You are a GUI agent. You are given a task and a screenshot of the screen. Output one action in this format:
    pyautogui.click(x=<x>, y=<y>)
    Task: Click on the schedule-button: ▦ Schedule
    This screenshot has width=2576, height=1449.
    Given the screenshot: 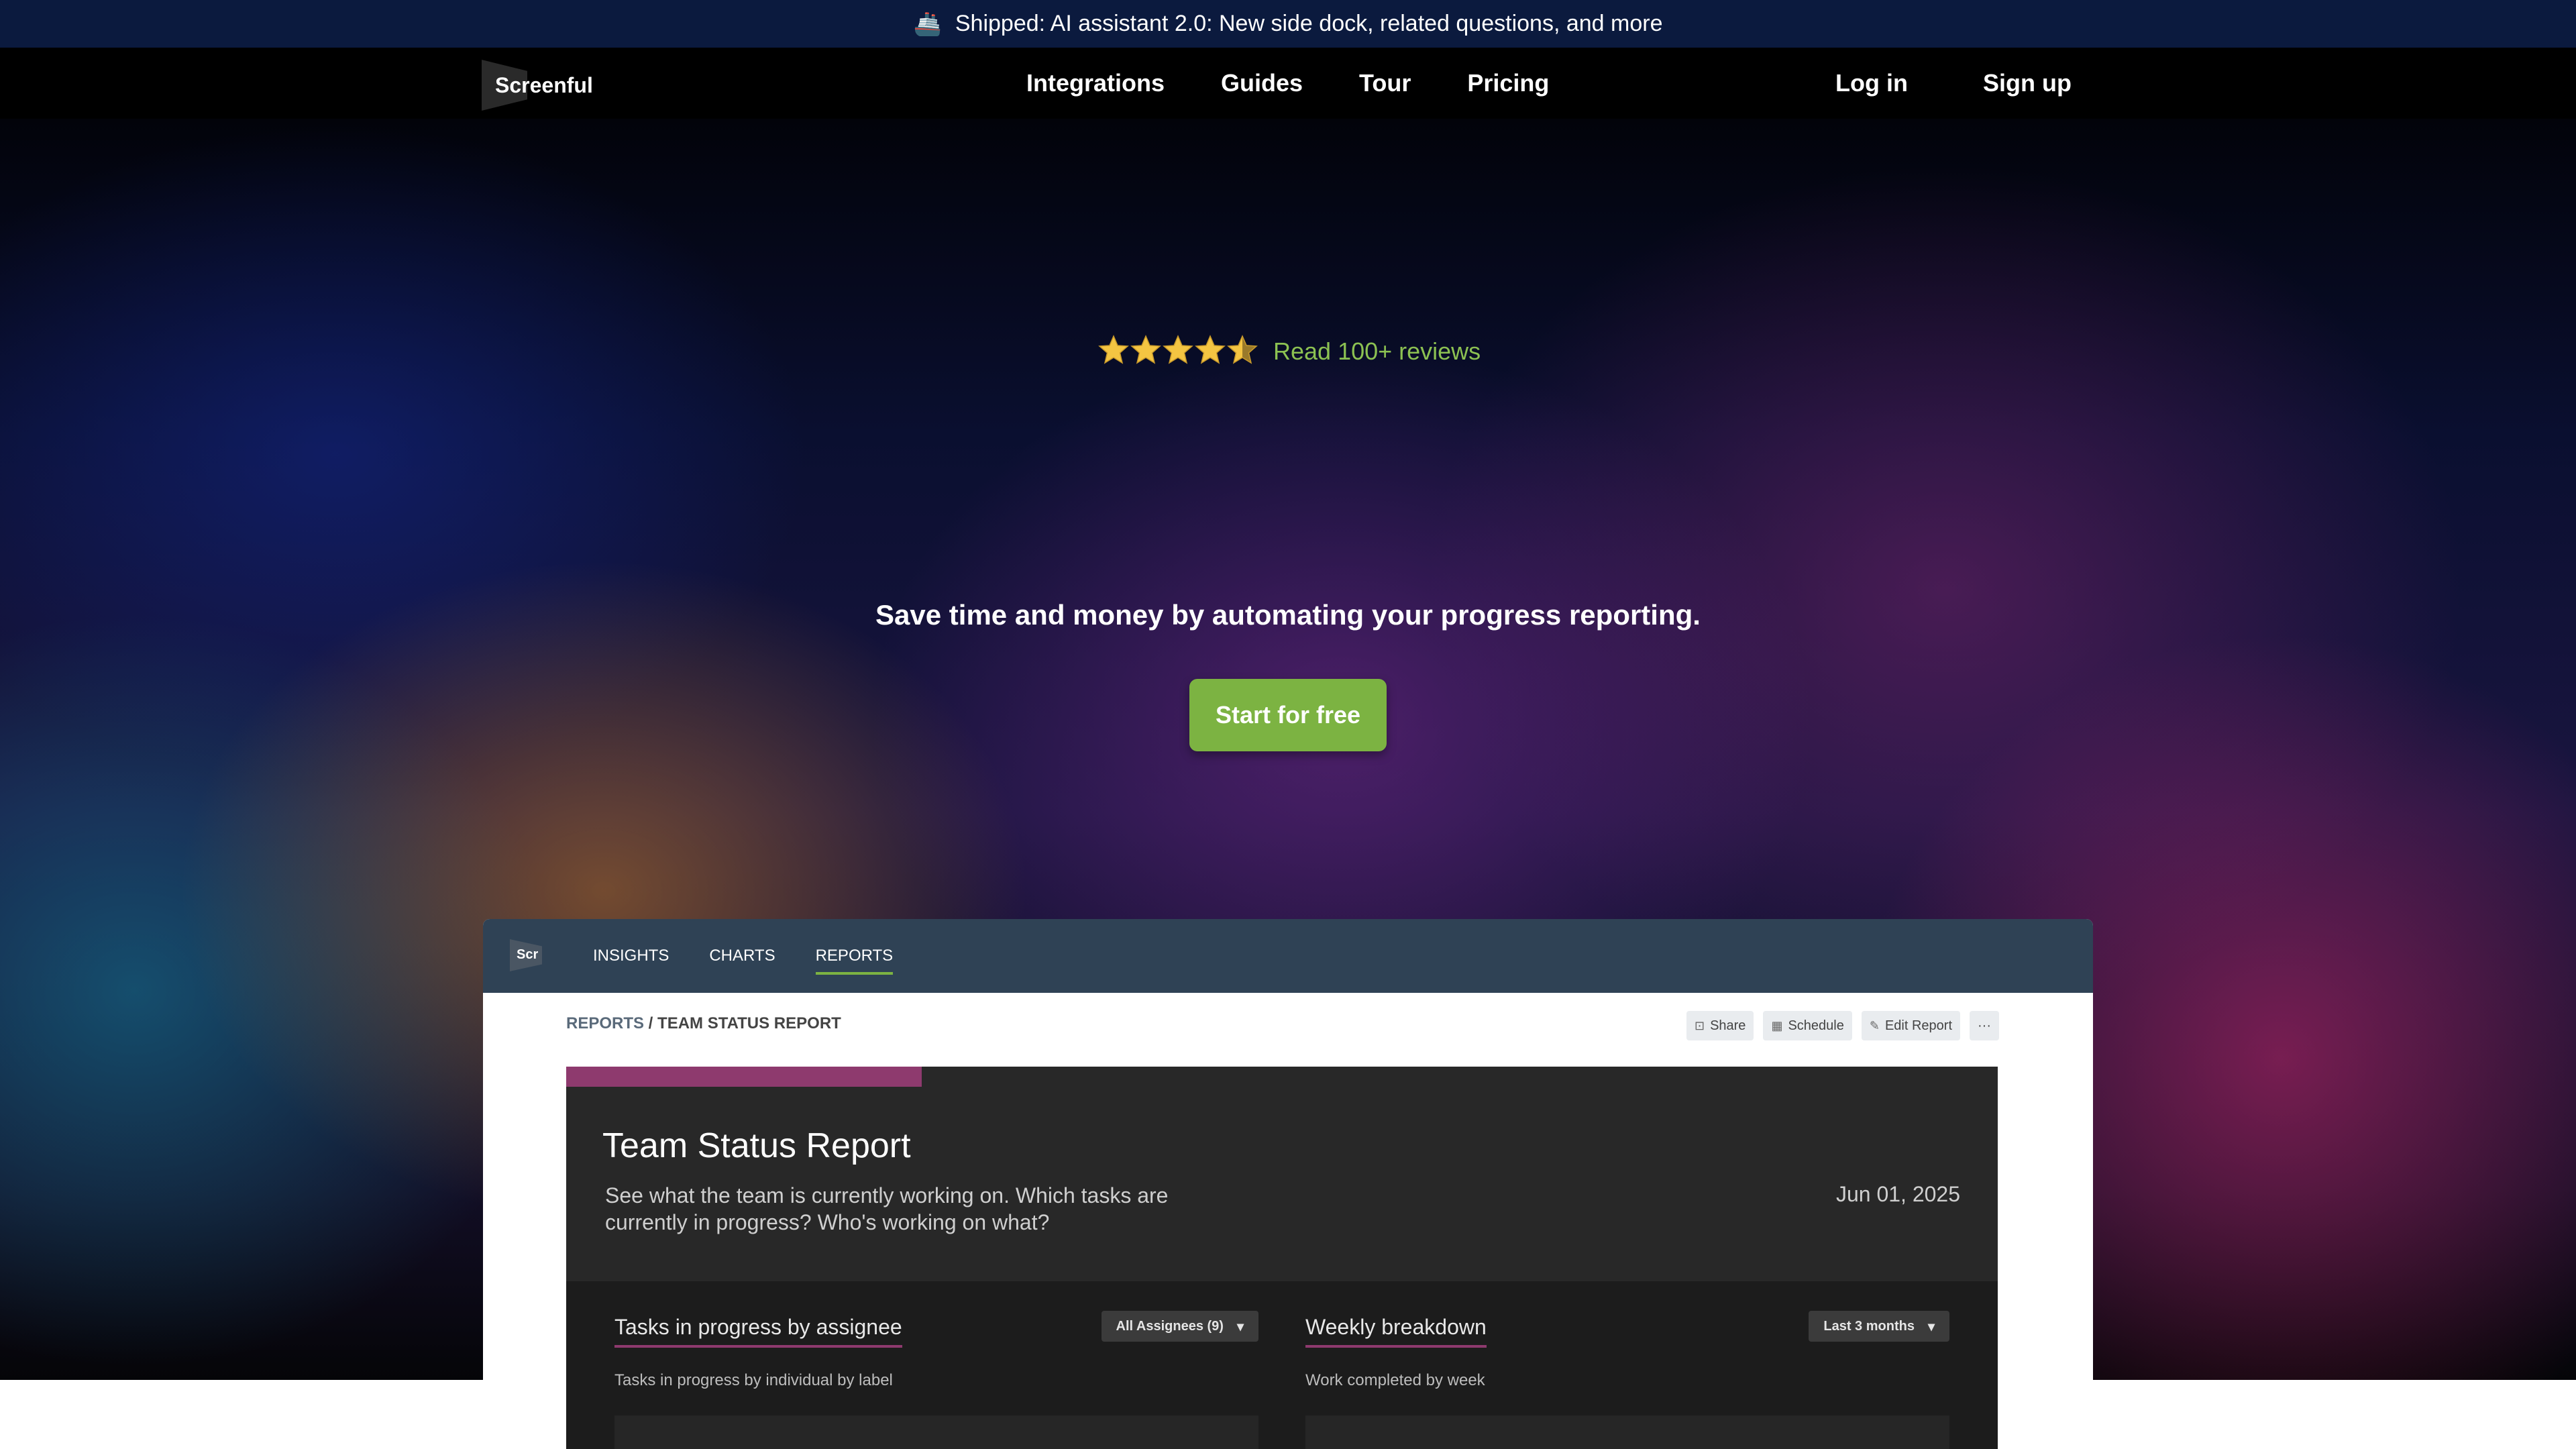 What is the action you would take?
    pyautogui.click(x=1807, y=1025)
    